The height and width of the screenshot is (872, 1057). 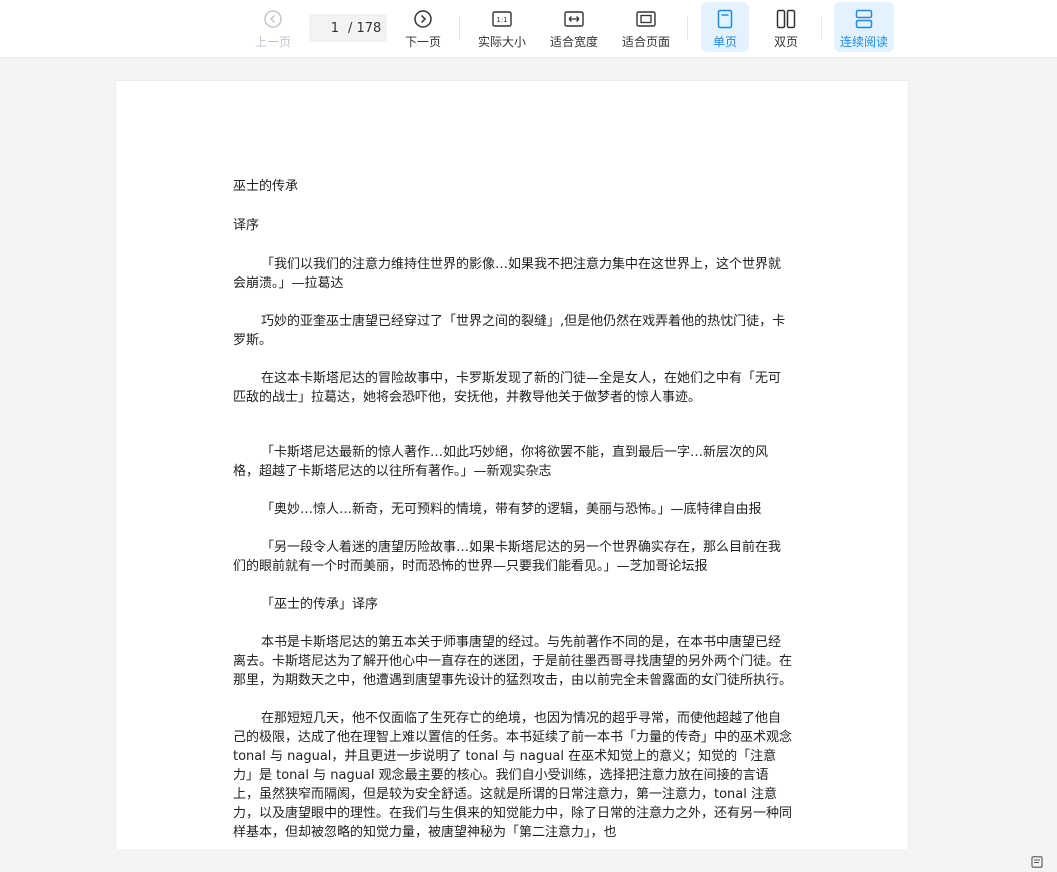 What do you see at coordinates (864, 19) in the screenshot?
I see `continuous-scroll-icon` at bounding box center [864, 19].